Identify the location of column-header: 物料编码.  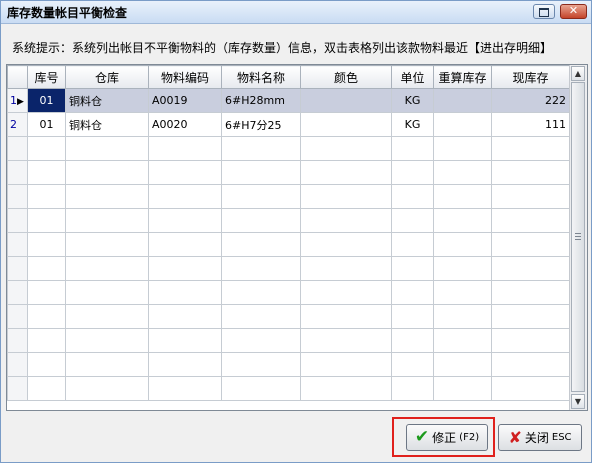
(185, 77).